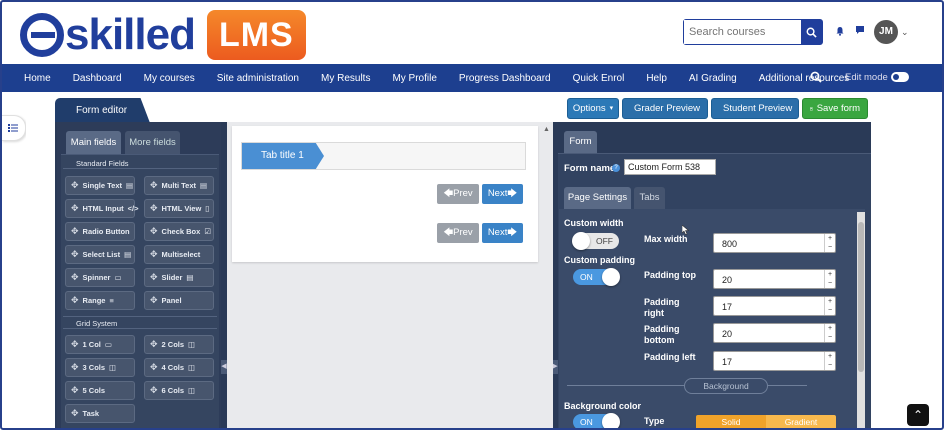  I want to click on field-range: ✥ Range ≡, so click(100, 300).